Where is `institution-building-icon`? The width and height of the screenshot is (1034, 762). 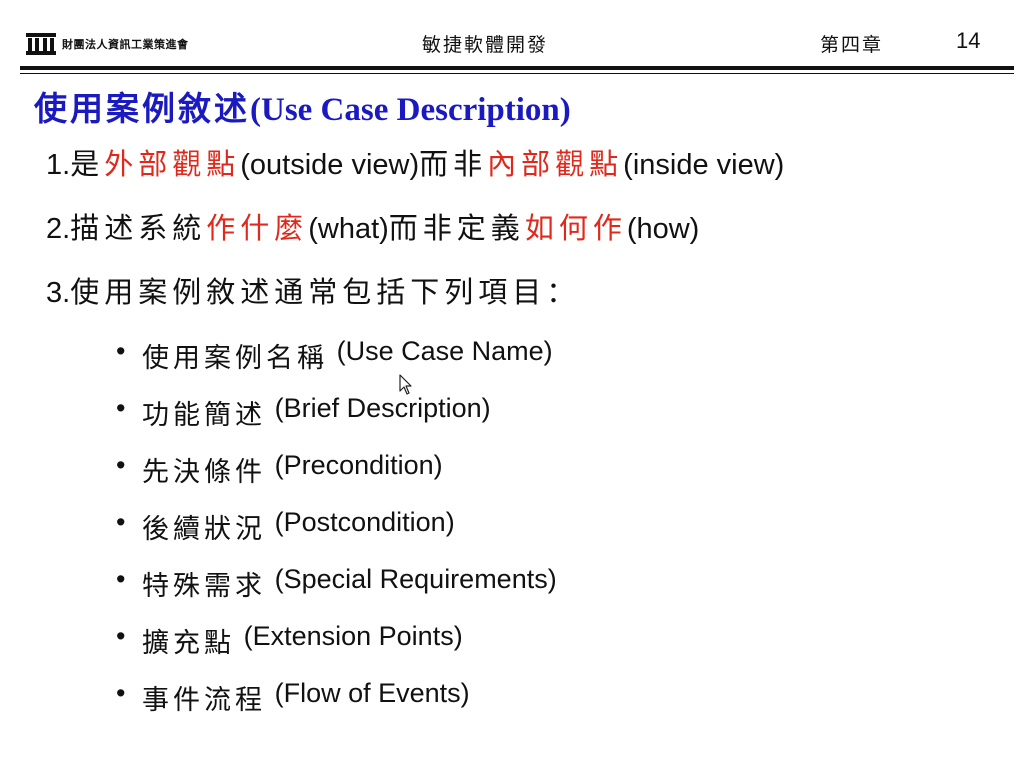
institution-building-icon is located at coordinates (41, 44).